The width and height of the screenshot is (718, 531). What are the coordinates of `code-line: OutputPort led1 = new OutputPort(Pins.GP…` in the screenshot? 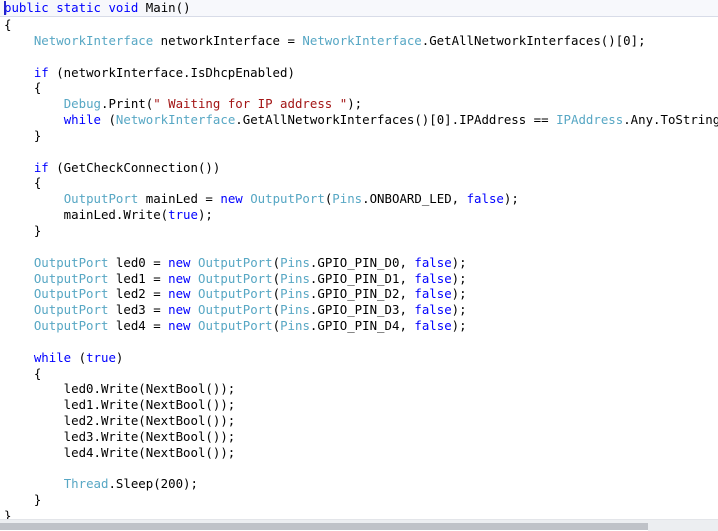 It's located at (359, 279).